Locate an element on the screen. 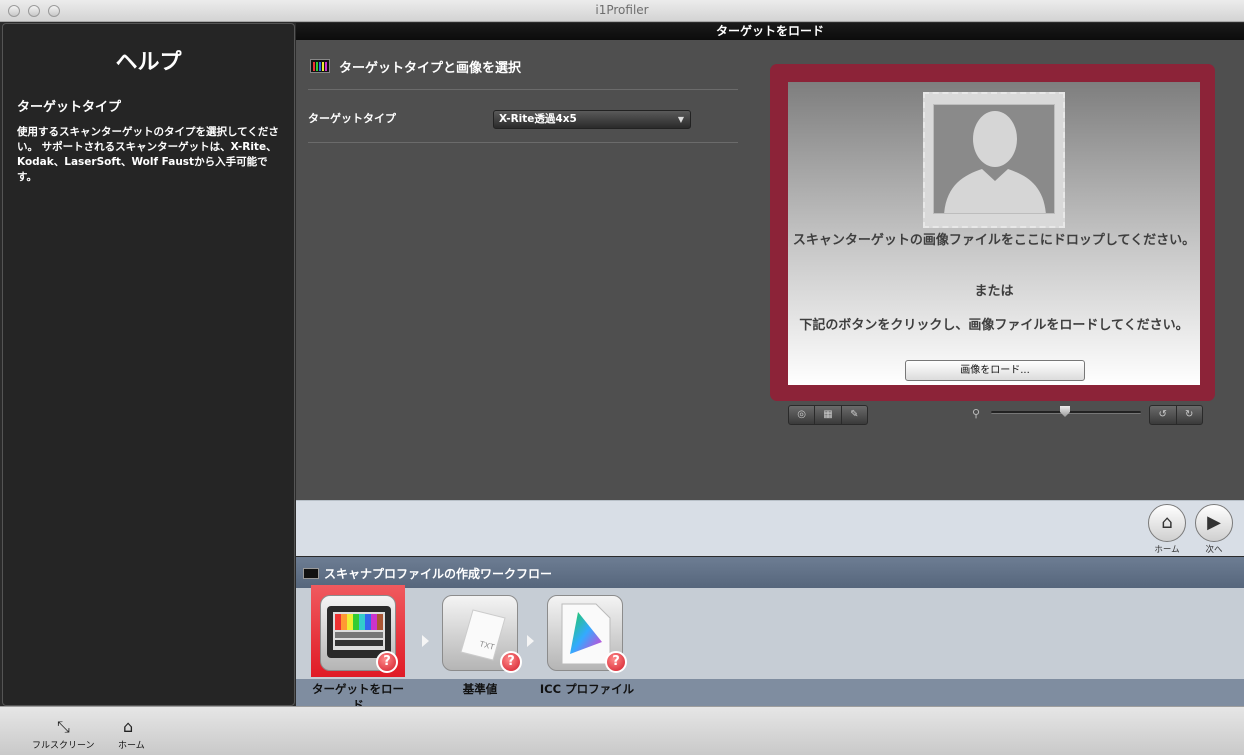  target-icon: ◎ is located at coordinates (802, 415).